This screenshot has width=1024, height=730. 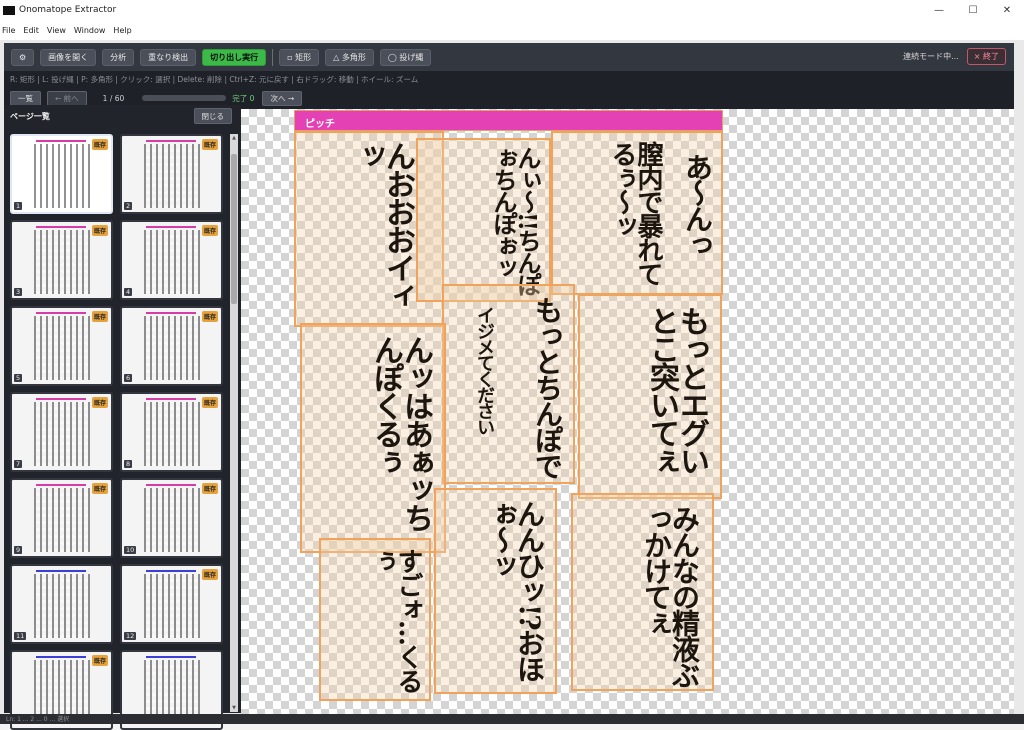 What do you see at coordinates (68, 57) in the screenshot?
I see `open-image-button: 画像を開く` at bounding box center [68, 57].